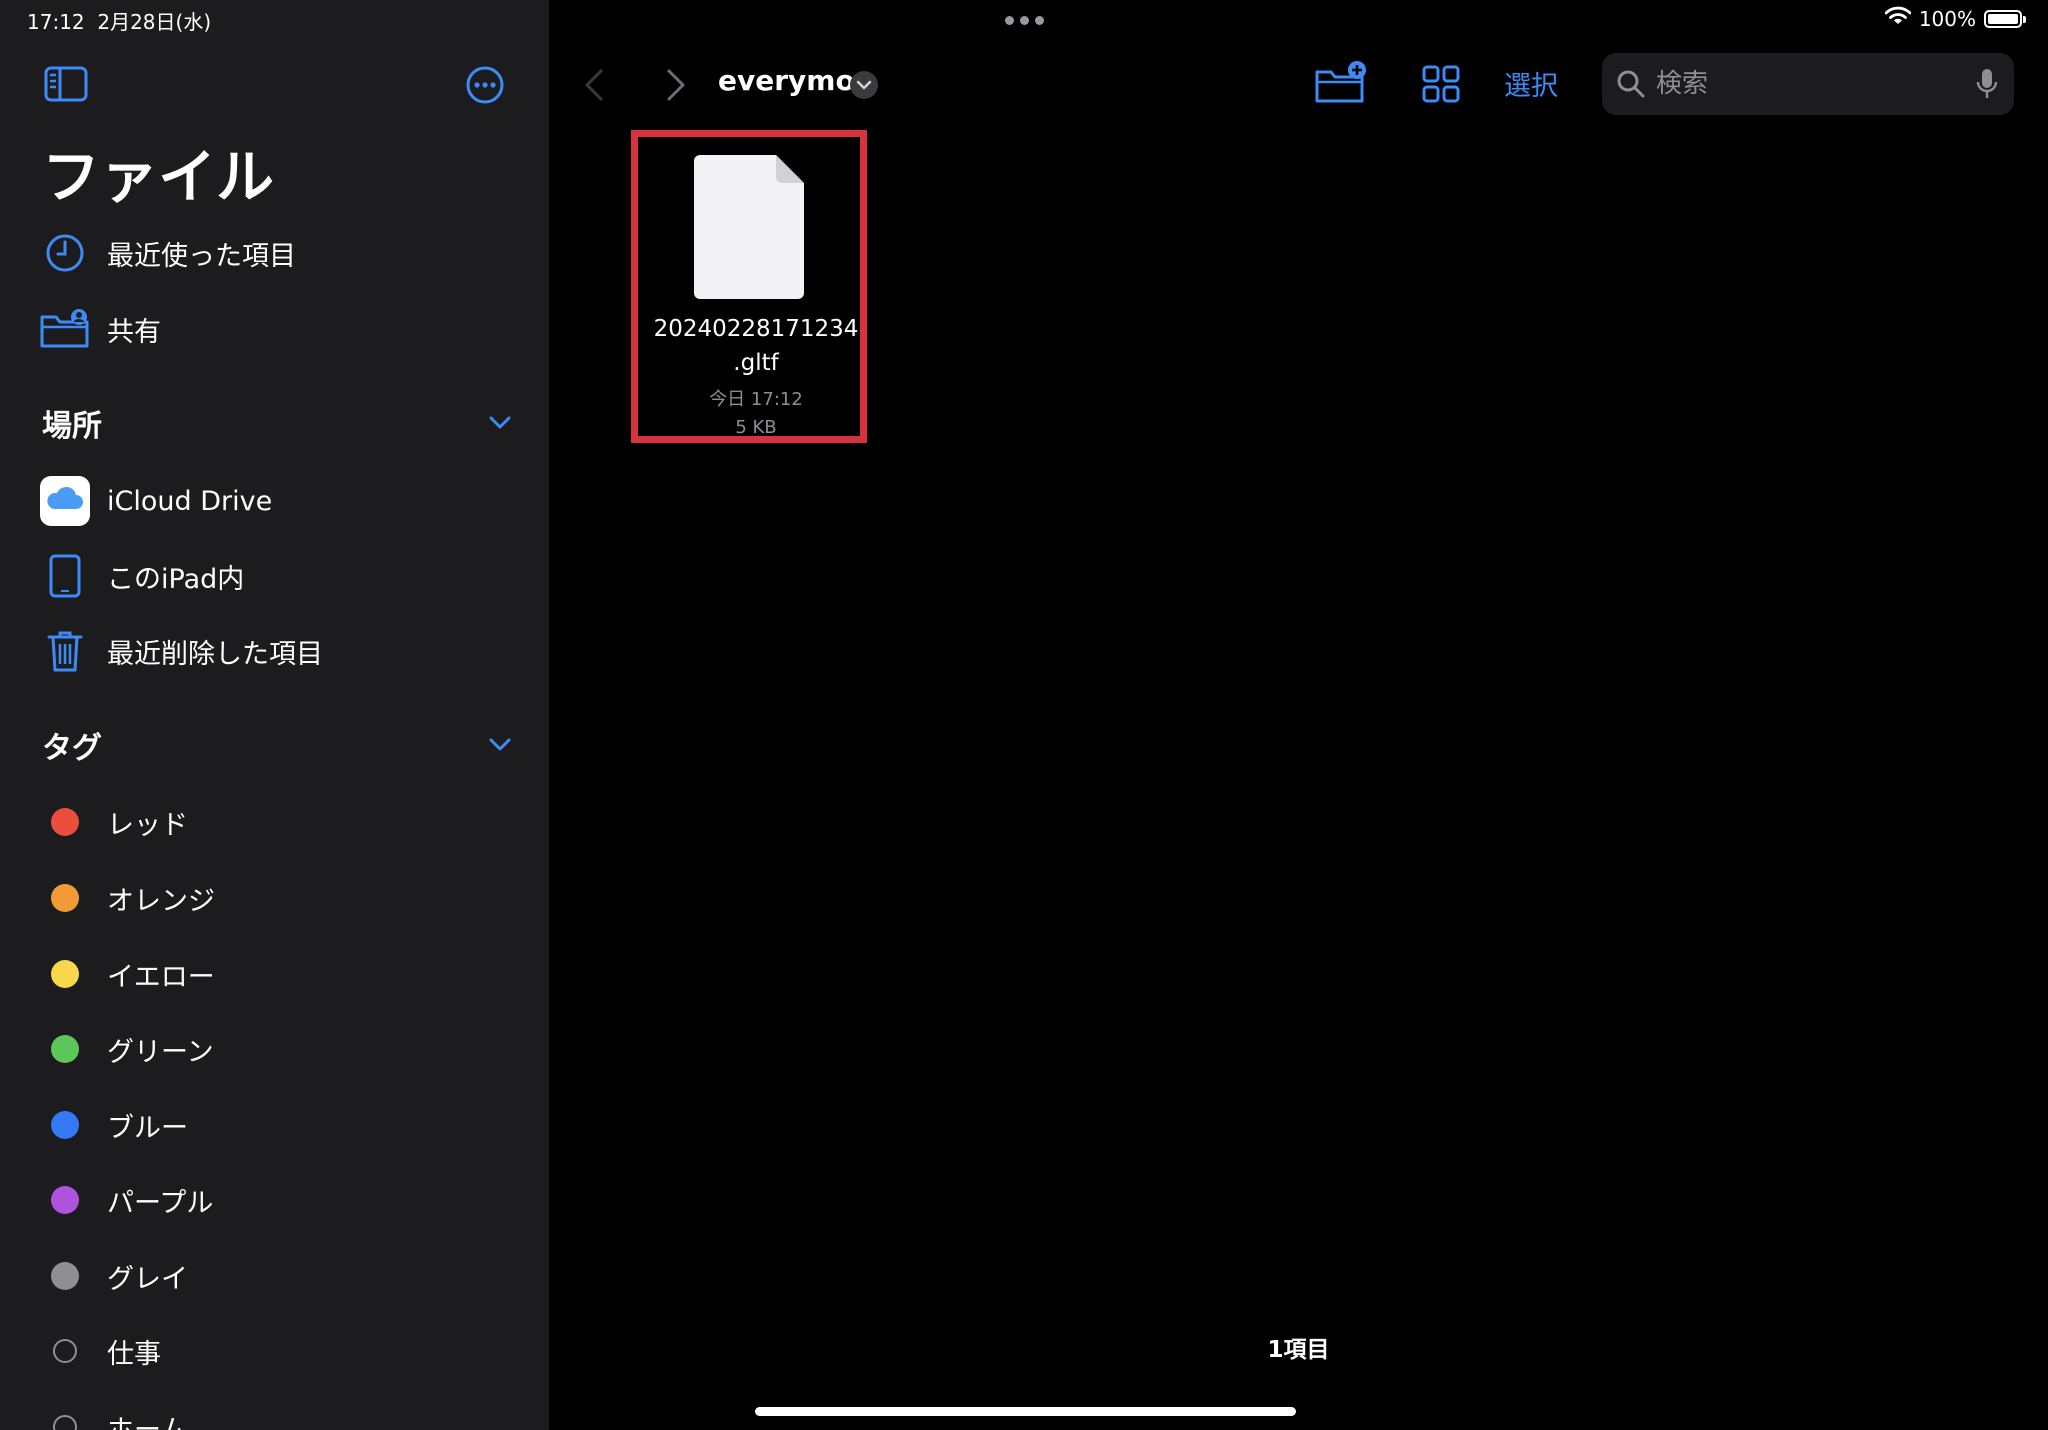 This screenshot has width=2048, height=1430. I want to click on sidebar-item-label: パープル, so click(160, 1203).